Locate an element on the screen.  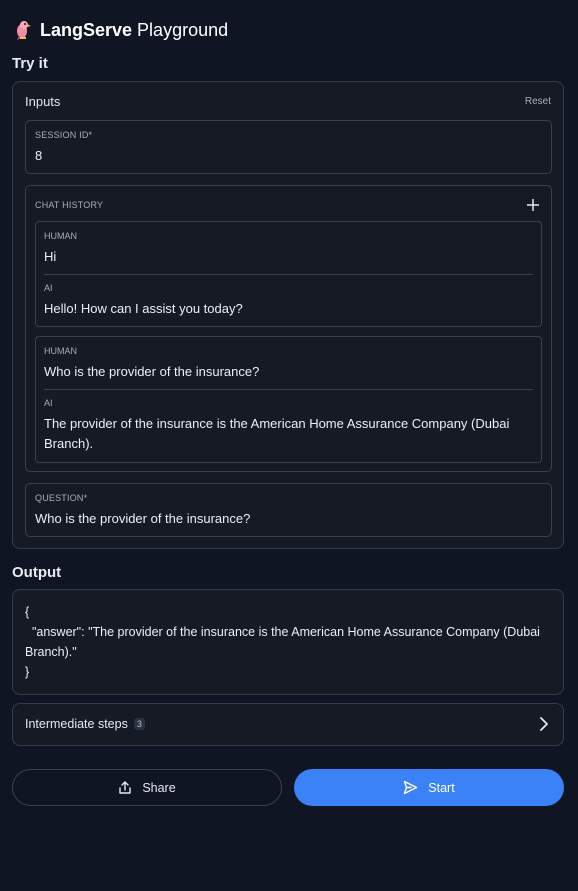
session-id-field: SESSION ID* 8 is located at coordinates (288, 147).